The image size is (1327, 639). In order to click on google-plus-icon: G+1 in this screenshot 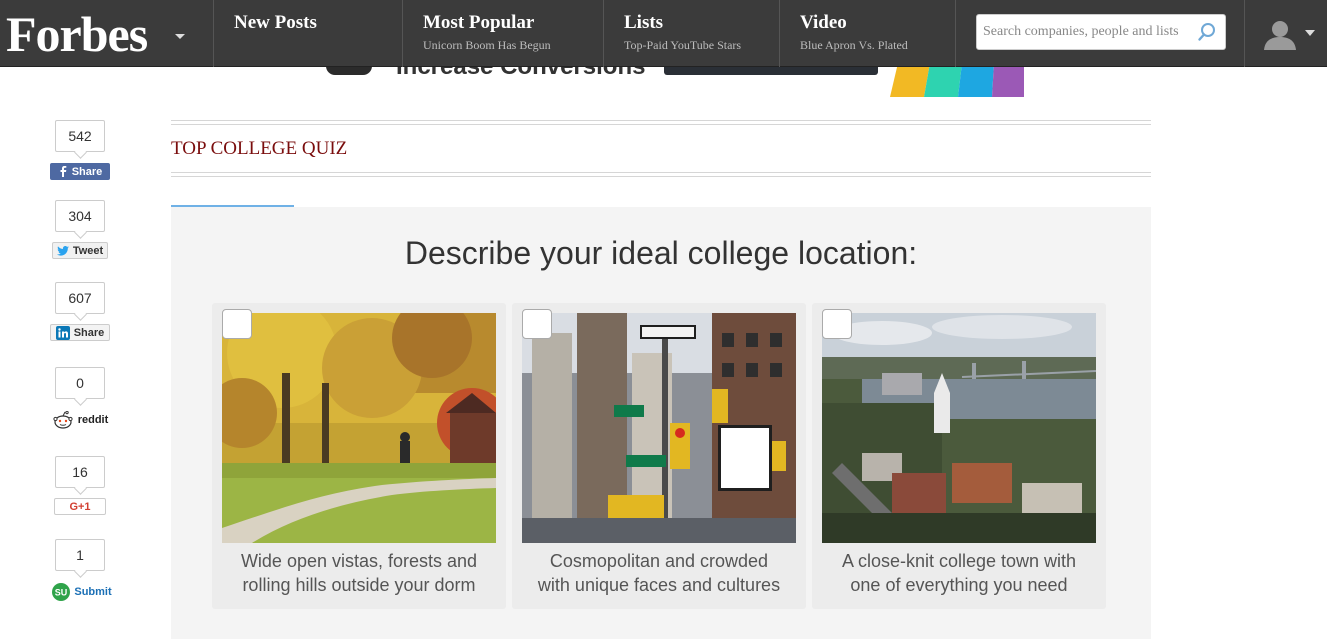, I will do `click(80, 506)`.